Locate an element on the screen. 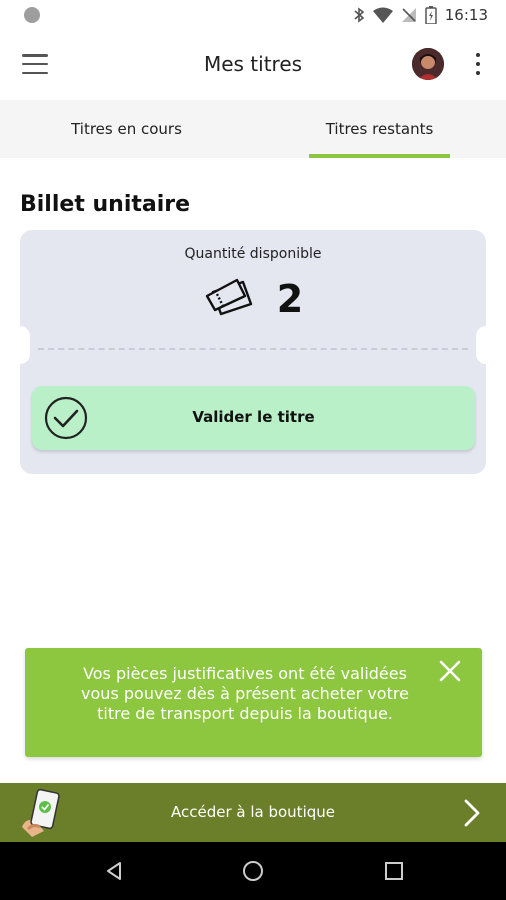  tab-bar: Titres en cours Titres restants is located at coordinates (253, 129).